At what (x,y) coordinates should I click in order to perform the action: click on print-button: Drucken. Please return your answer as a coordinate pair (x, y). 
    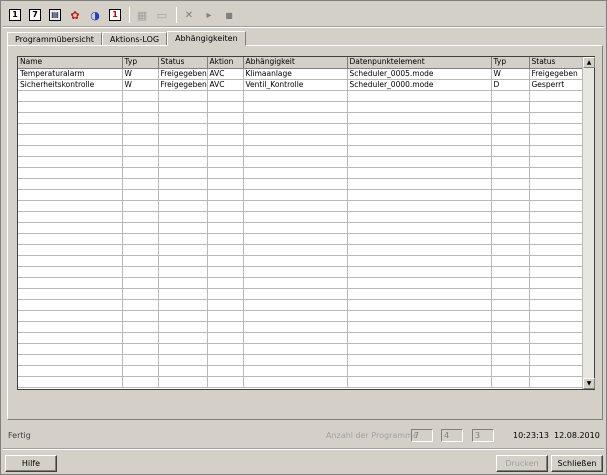
    Looking at the image, I should click on (522, 463).